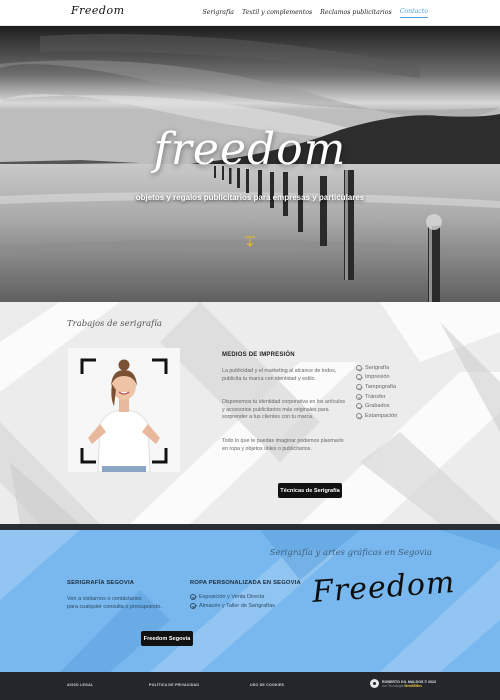 Image resolution: width=500 pixels, height=700 pixels. What do you see at coordinates (232, 596) in the screenshot?
I see `list-item: Exposición y Venta Directa` at bounding box center [232, 596].